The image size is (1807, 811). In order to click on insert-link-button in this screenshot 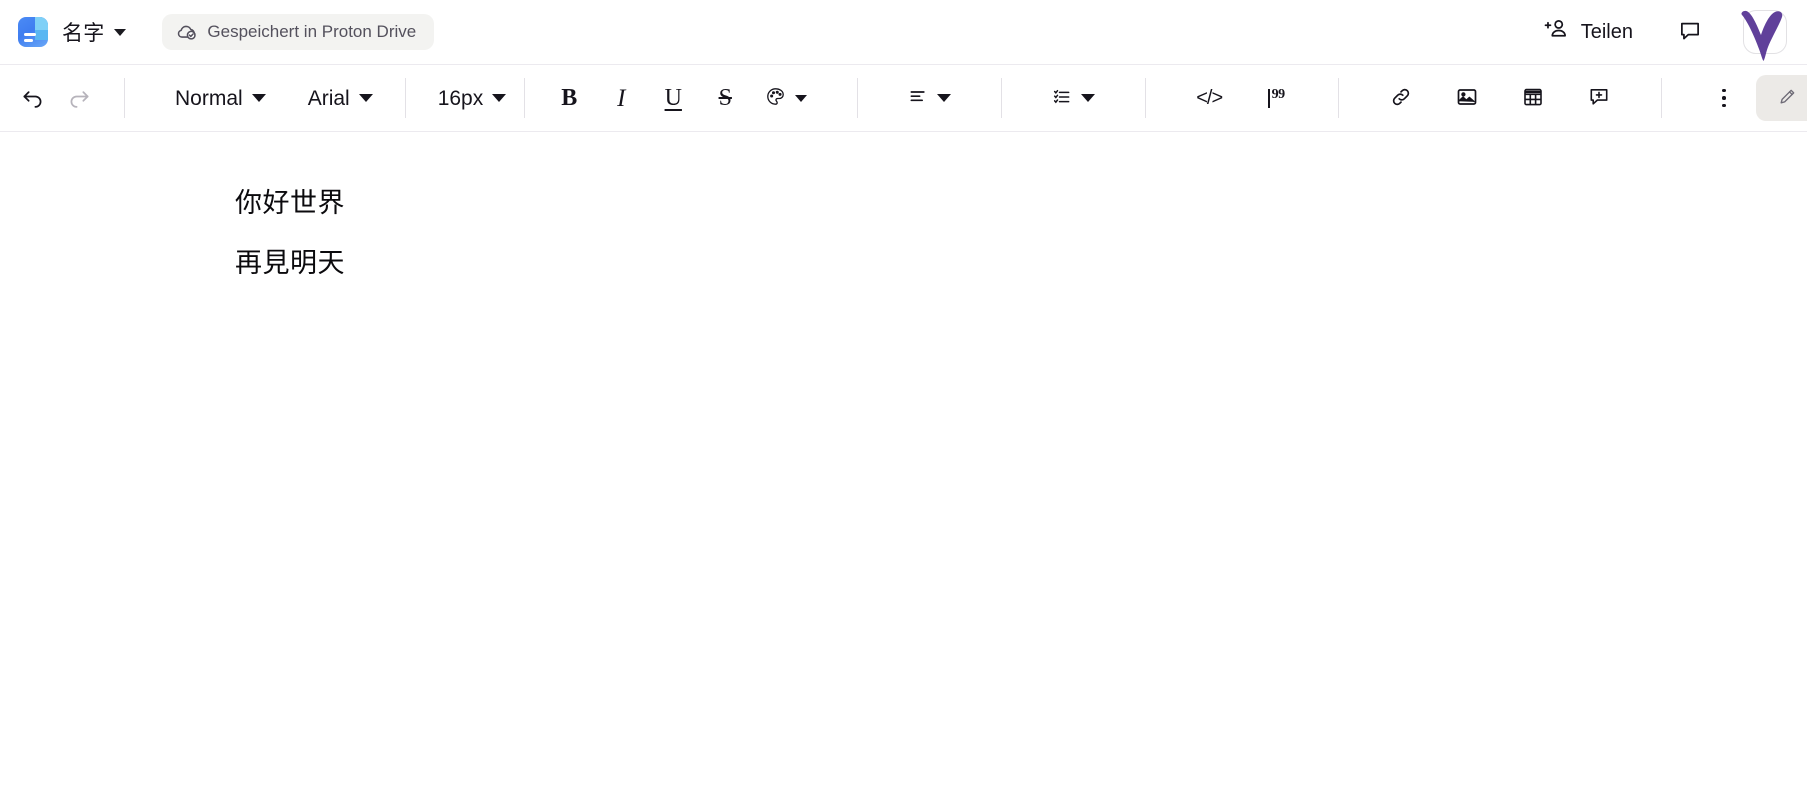, I will do `click(1401, 98)`.